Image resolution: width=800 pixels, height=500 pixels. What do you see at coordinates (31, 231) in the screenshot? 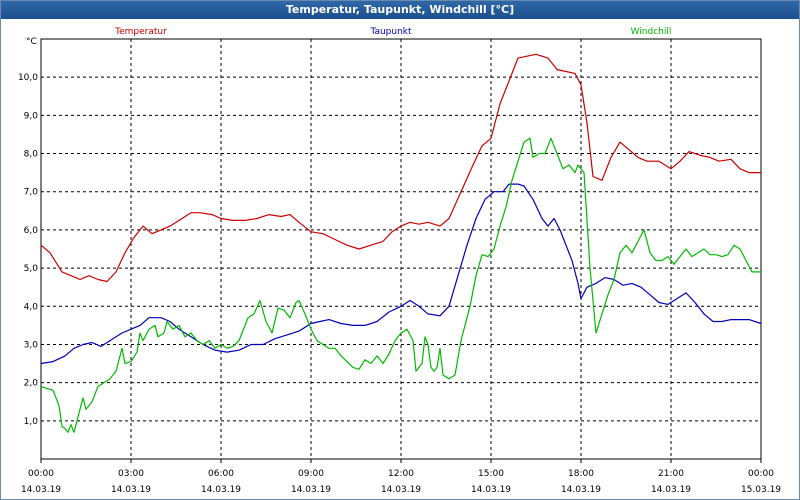
I see `y-tick-label: 6,0` at bounding box center [31, 231].